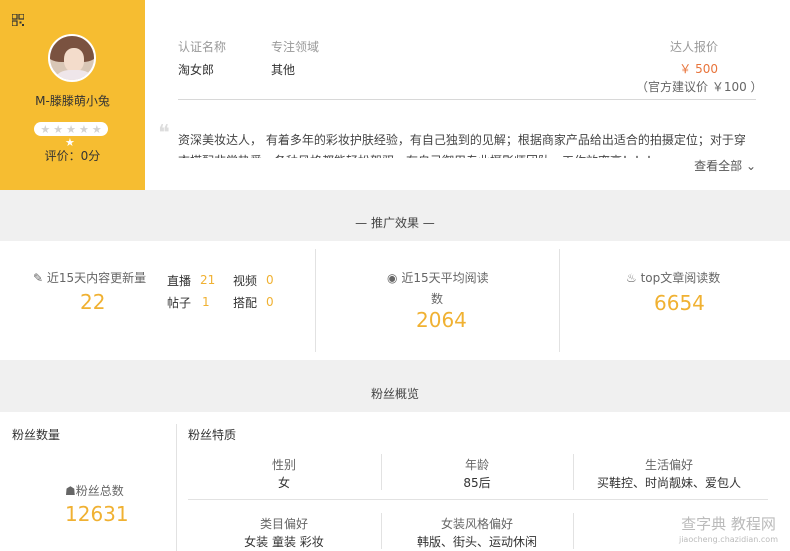  What do you see at coordinates (668, 465) in the screenshot?
I see `life-pref-label: 生活偏好` at bounding box center [668, 465].